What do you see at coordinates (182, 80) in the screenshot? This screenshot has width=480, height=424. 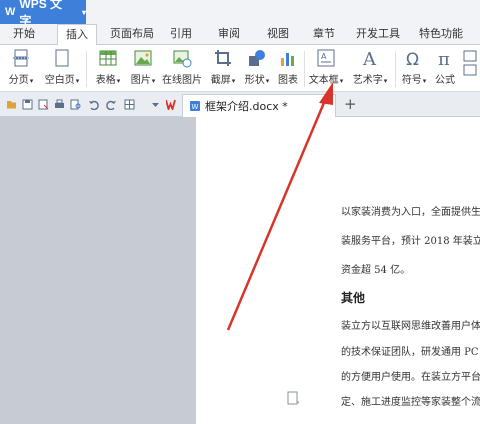 I see `online-picture-label: 在线图片` at bounding box center [182, 80].